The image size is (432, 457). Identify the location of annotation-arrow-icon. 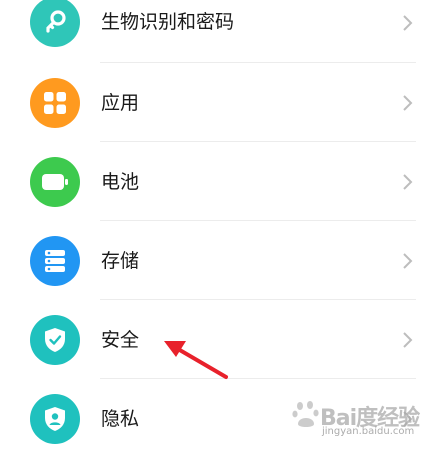
(196, 360).